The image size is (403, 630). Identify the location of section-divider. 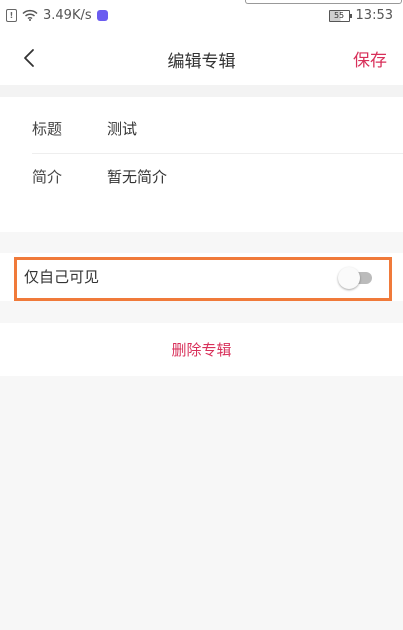
(201, 91).